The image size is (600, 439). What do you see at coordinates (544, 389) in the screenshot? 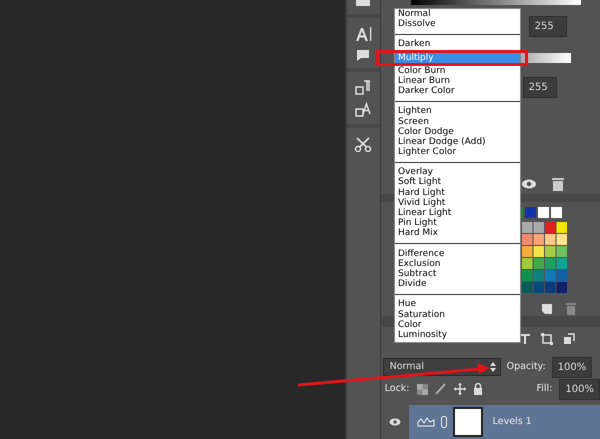
I see `fill-label: Fill:` at bounding box center [544, 389].